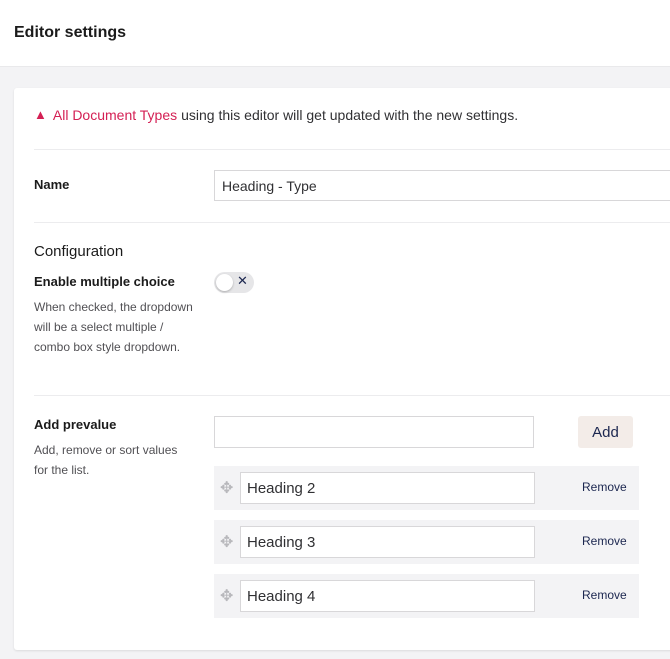 The width and height of the screenshot is (670, 659). I want to click on prevalue-input: Heading 3, so click(387, 542).